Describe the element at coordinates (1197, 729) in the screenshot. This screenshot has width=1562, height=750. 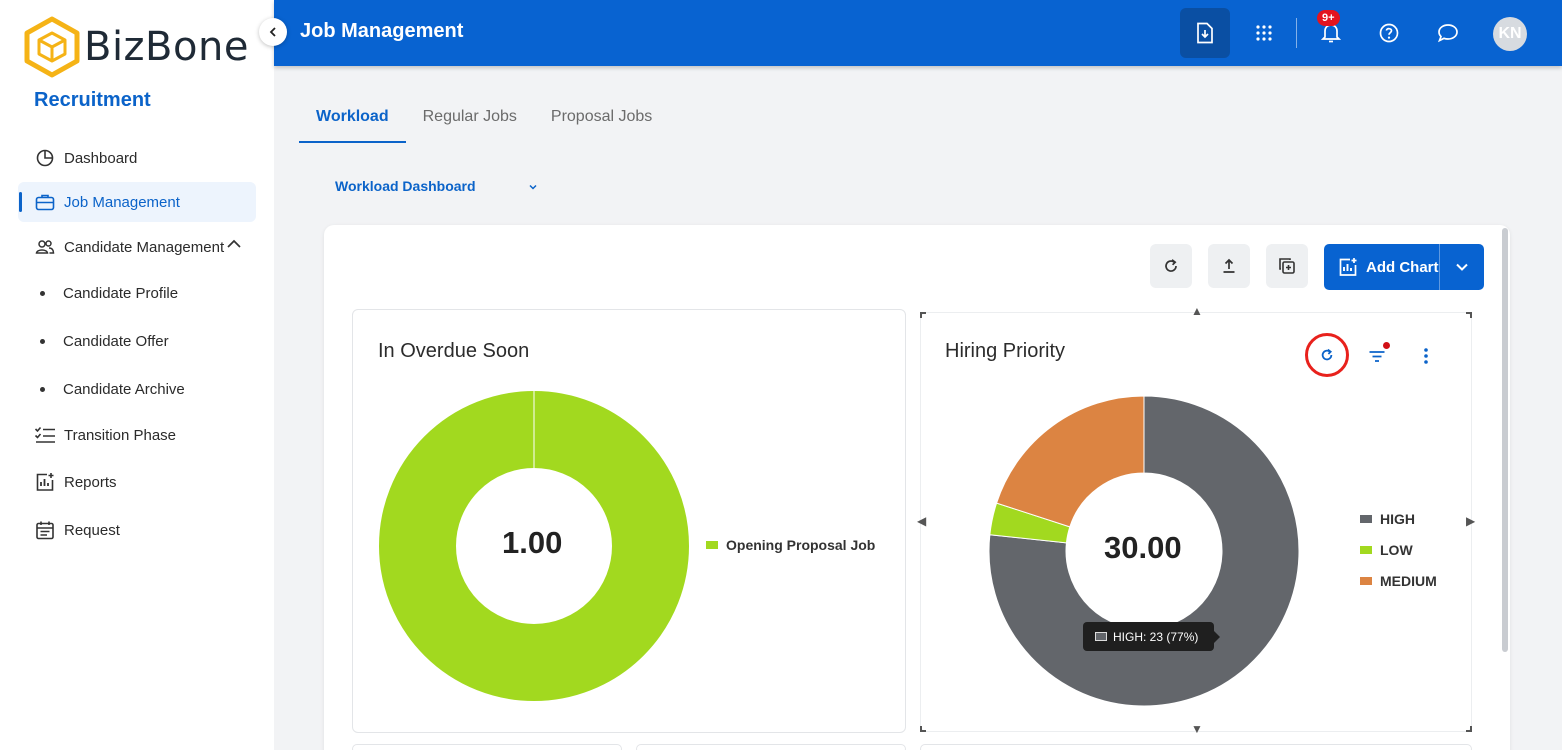
I see `resize-down-icon: ▼` at that location.